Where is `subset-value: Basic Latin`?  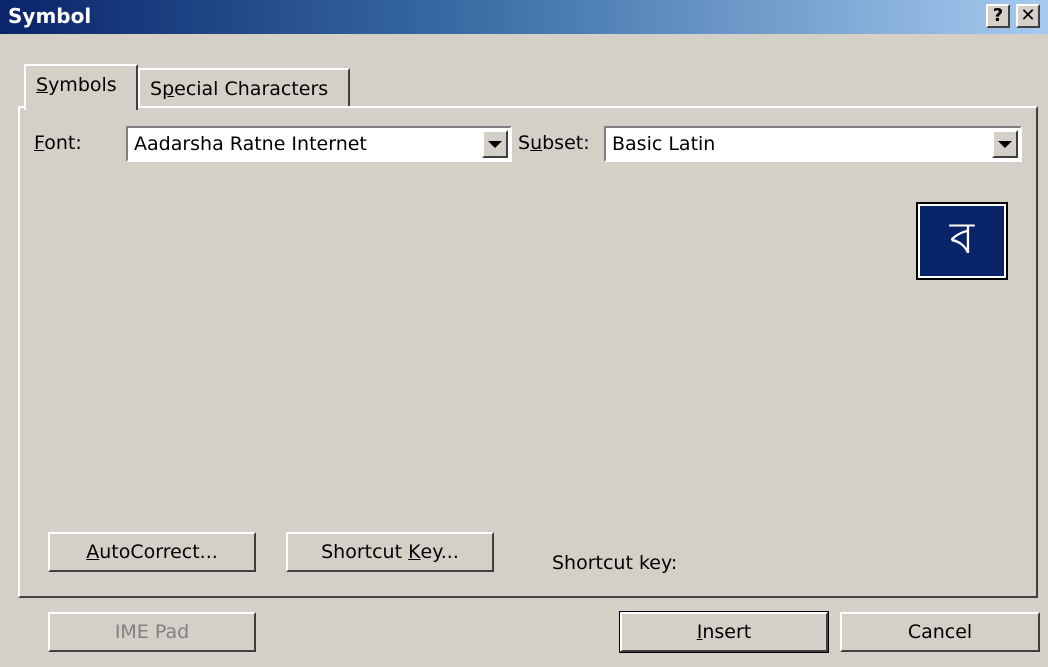 subset-value: Basic Latin is located at coordinates (664, 144).